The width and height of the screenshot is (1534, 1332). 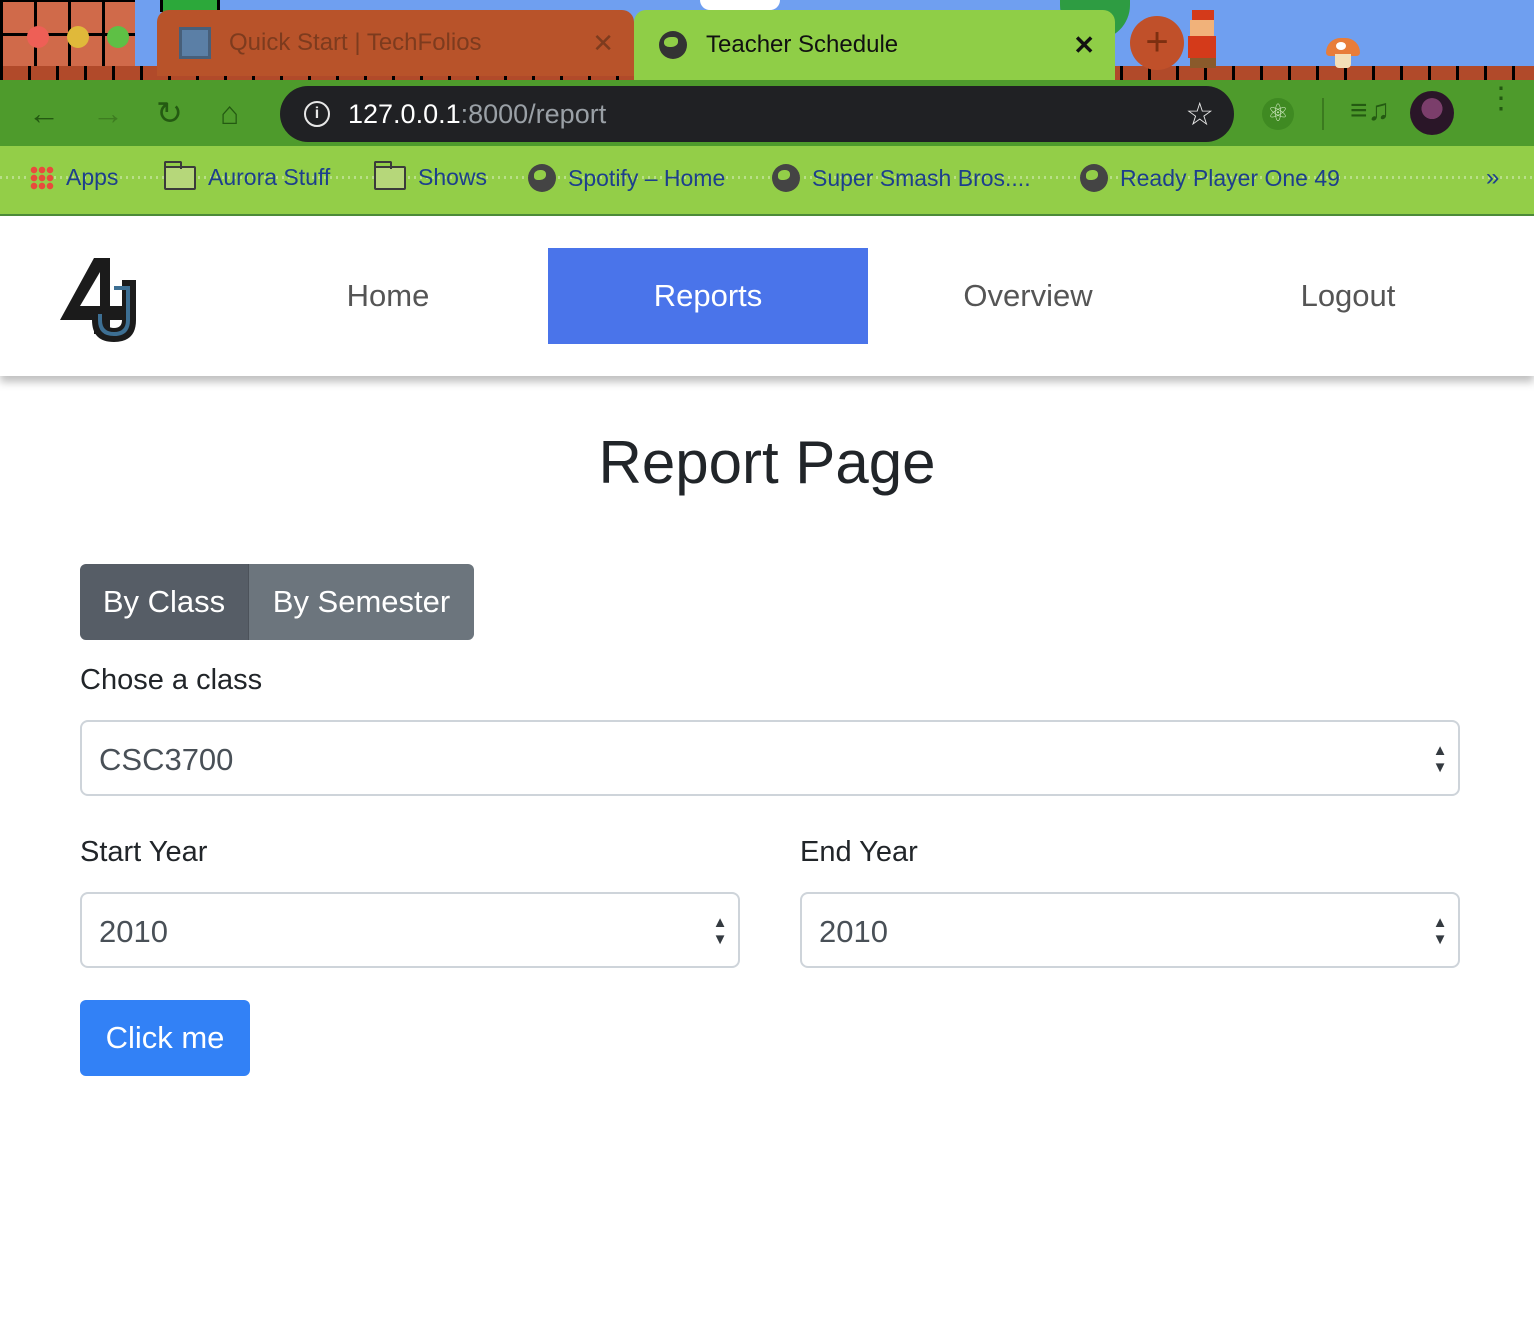 What do you see at coordinates (1343, 53) in the screenshot?
I see `mushroom-icon` at bounding box center [1343, 53].